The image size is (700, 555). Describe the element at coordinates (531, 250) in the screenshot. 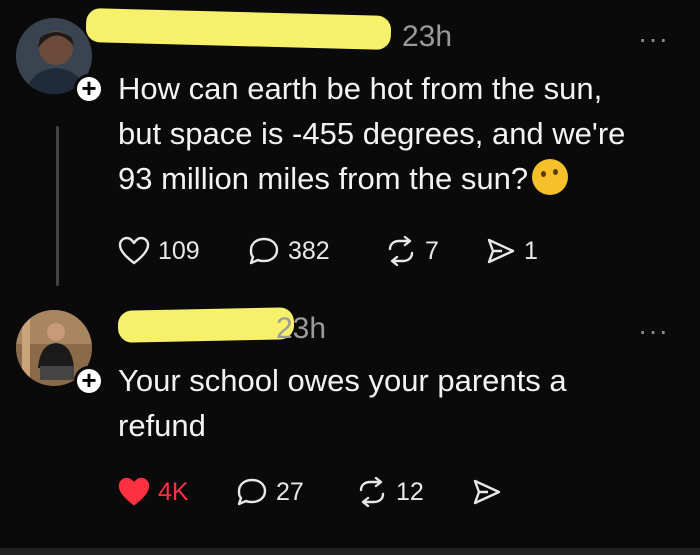

I see `share-count: 1` at that location.